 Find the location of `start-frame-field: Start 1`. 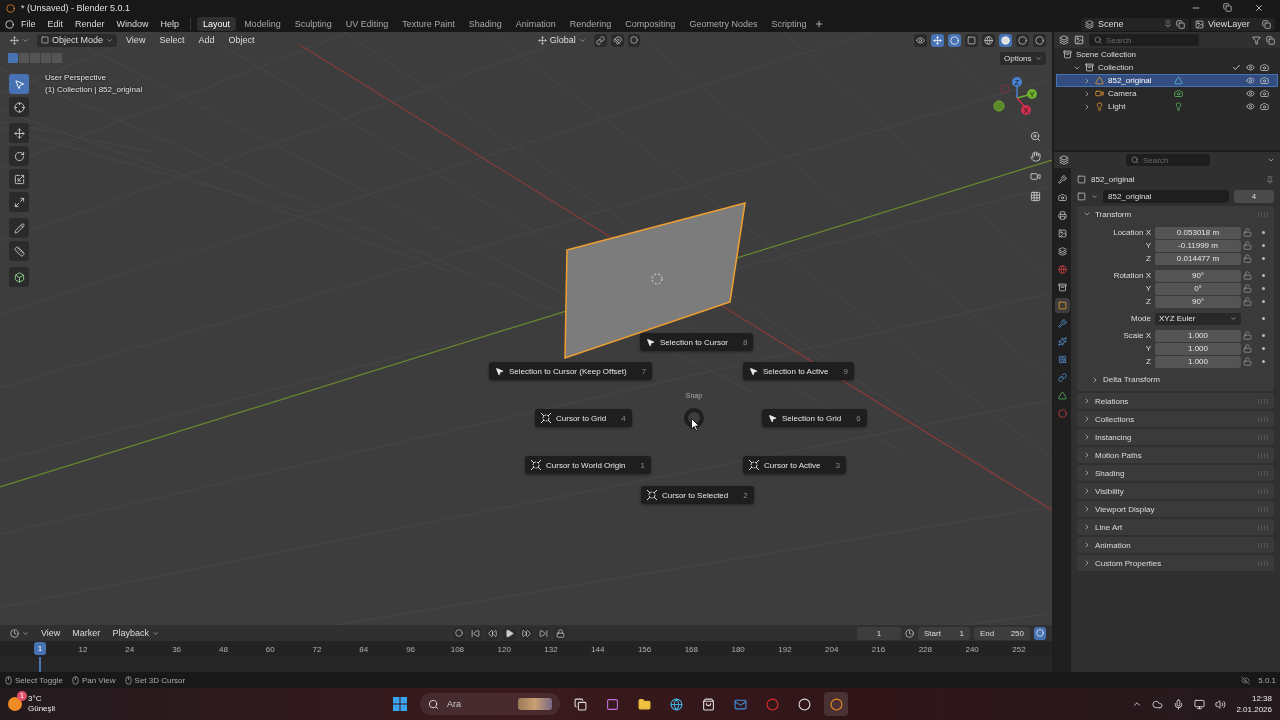

start-frame-field: Start 1 is located at coordinates (944, 633).